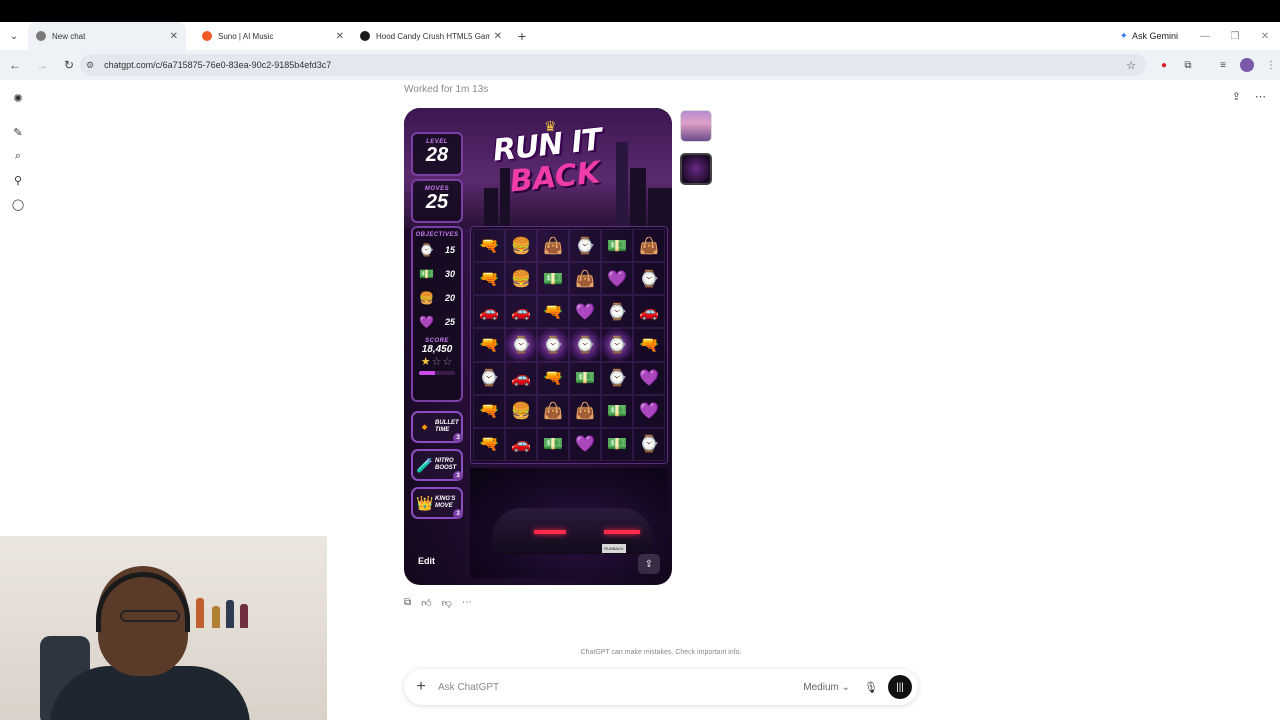 The width and height of the screenshot is (1280, 720). Describe the element at coordinates (449, 298) in the screenshot. I see `objective-count: 20` at that location.